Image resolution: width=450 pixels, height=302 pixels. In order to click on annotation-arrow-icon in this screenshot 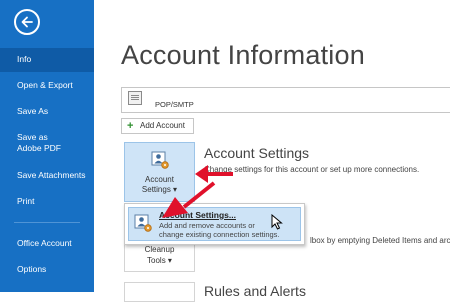, I will do `click(189, 199)`.